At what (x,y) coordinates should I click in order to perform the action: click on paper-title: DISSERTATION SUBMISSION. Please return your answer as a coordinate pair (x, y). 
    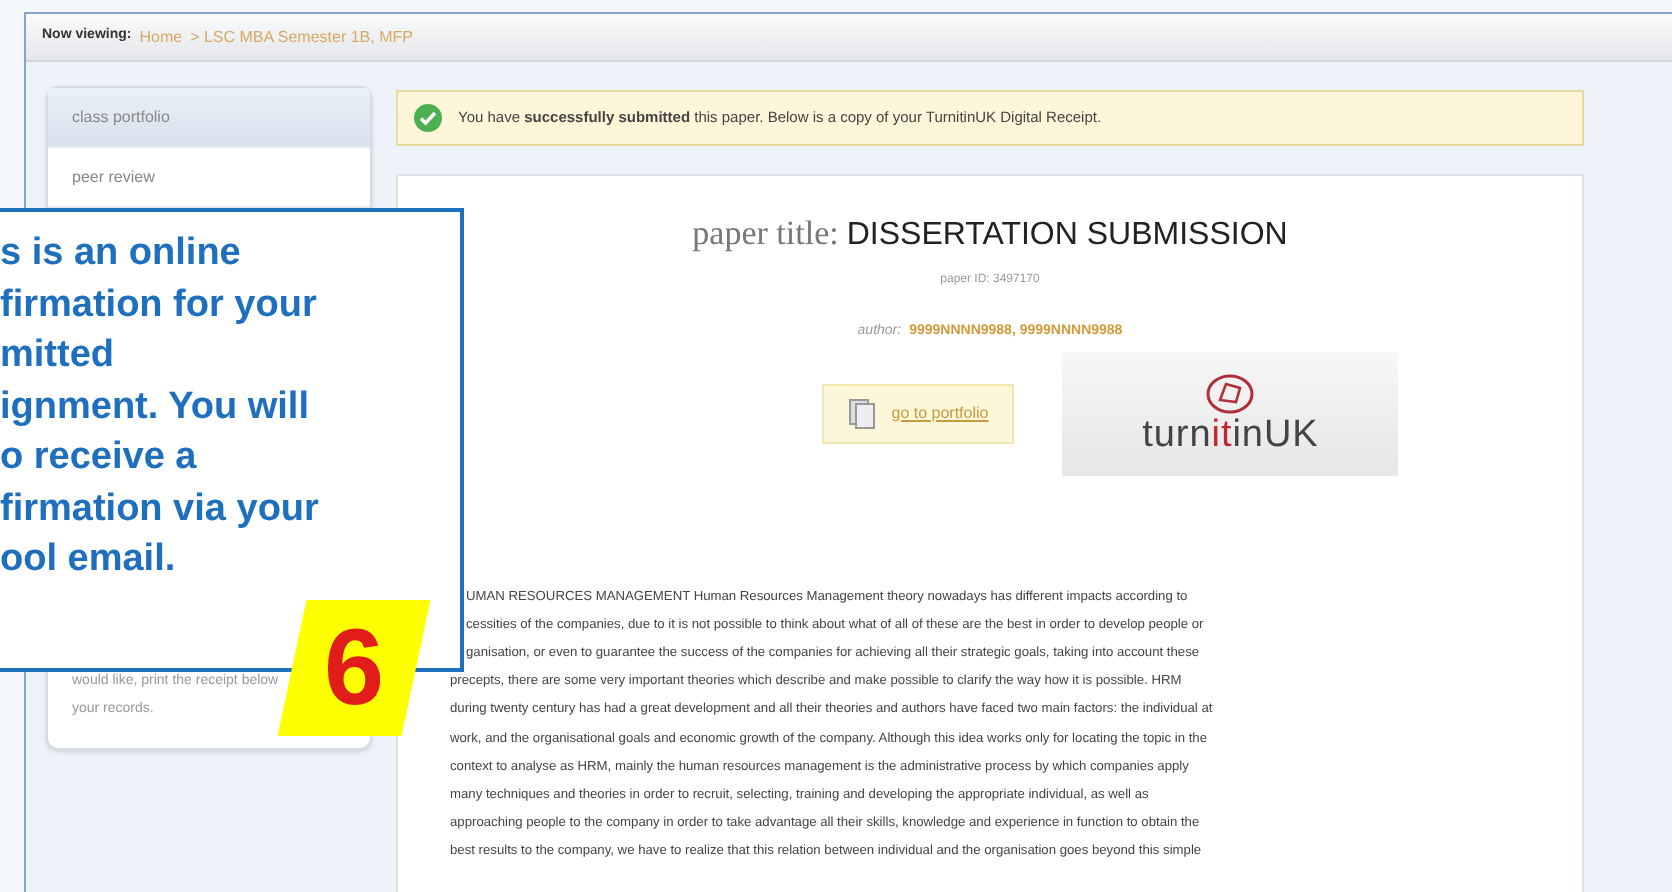
    Looking at the image, I should click on (1067, 236).